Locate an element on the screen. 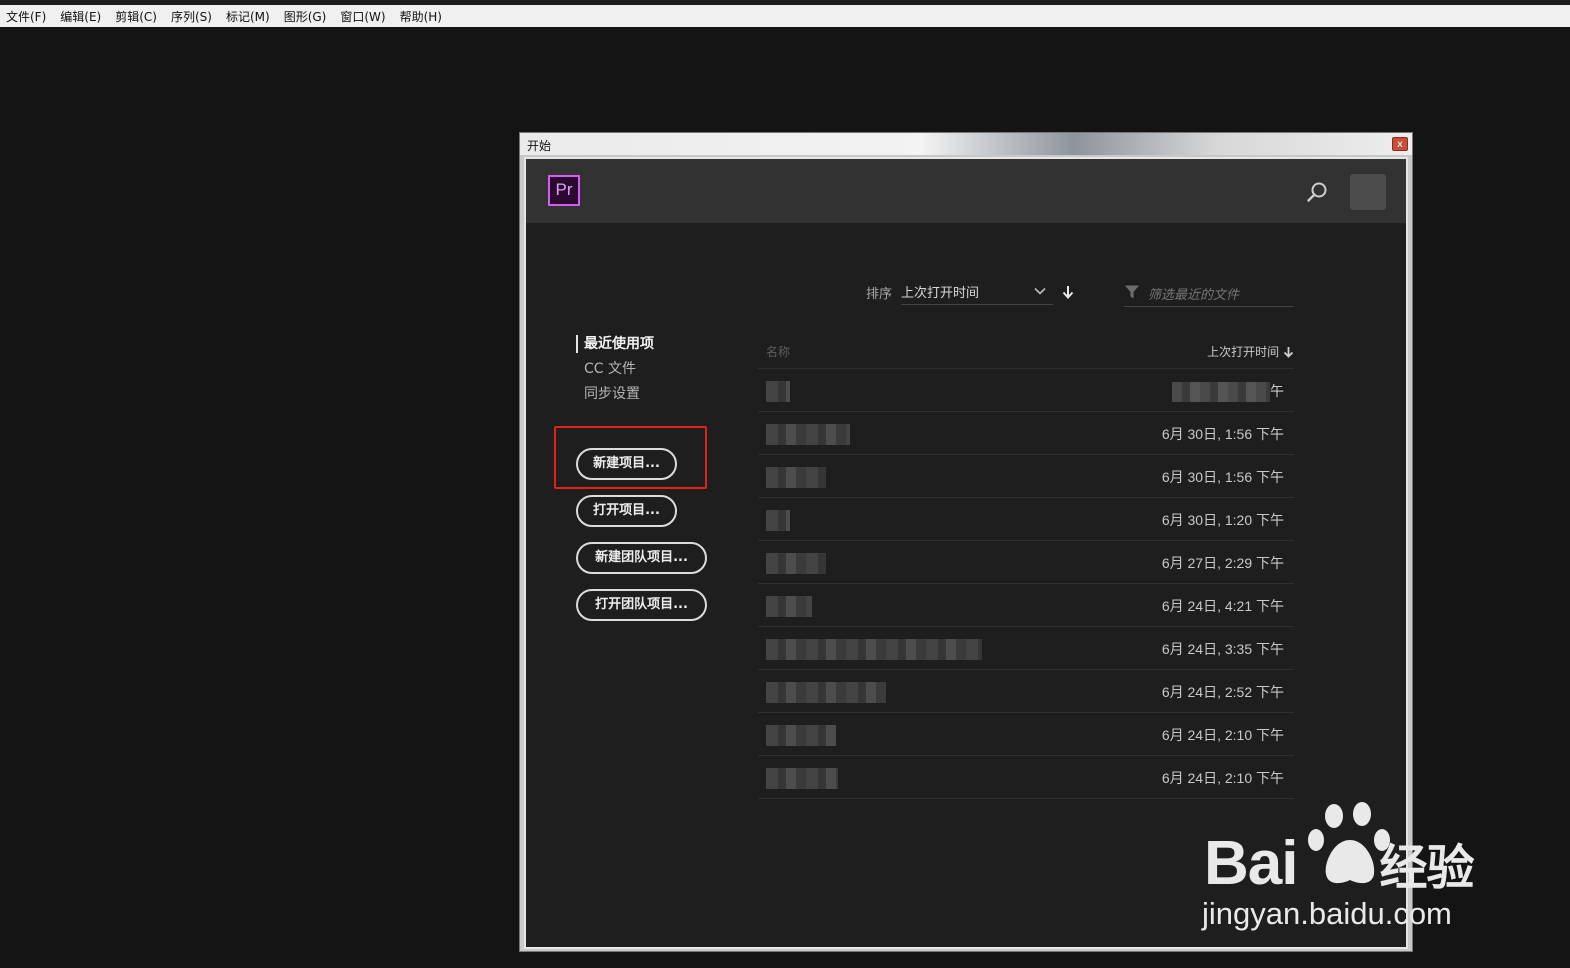 This screenshot has height=968, width=1570. file-date: 6月 24日, 4:21 下午 is located at coordinates (1222, 606).